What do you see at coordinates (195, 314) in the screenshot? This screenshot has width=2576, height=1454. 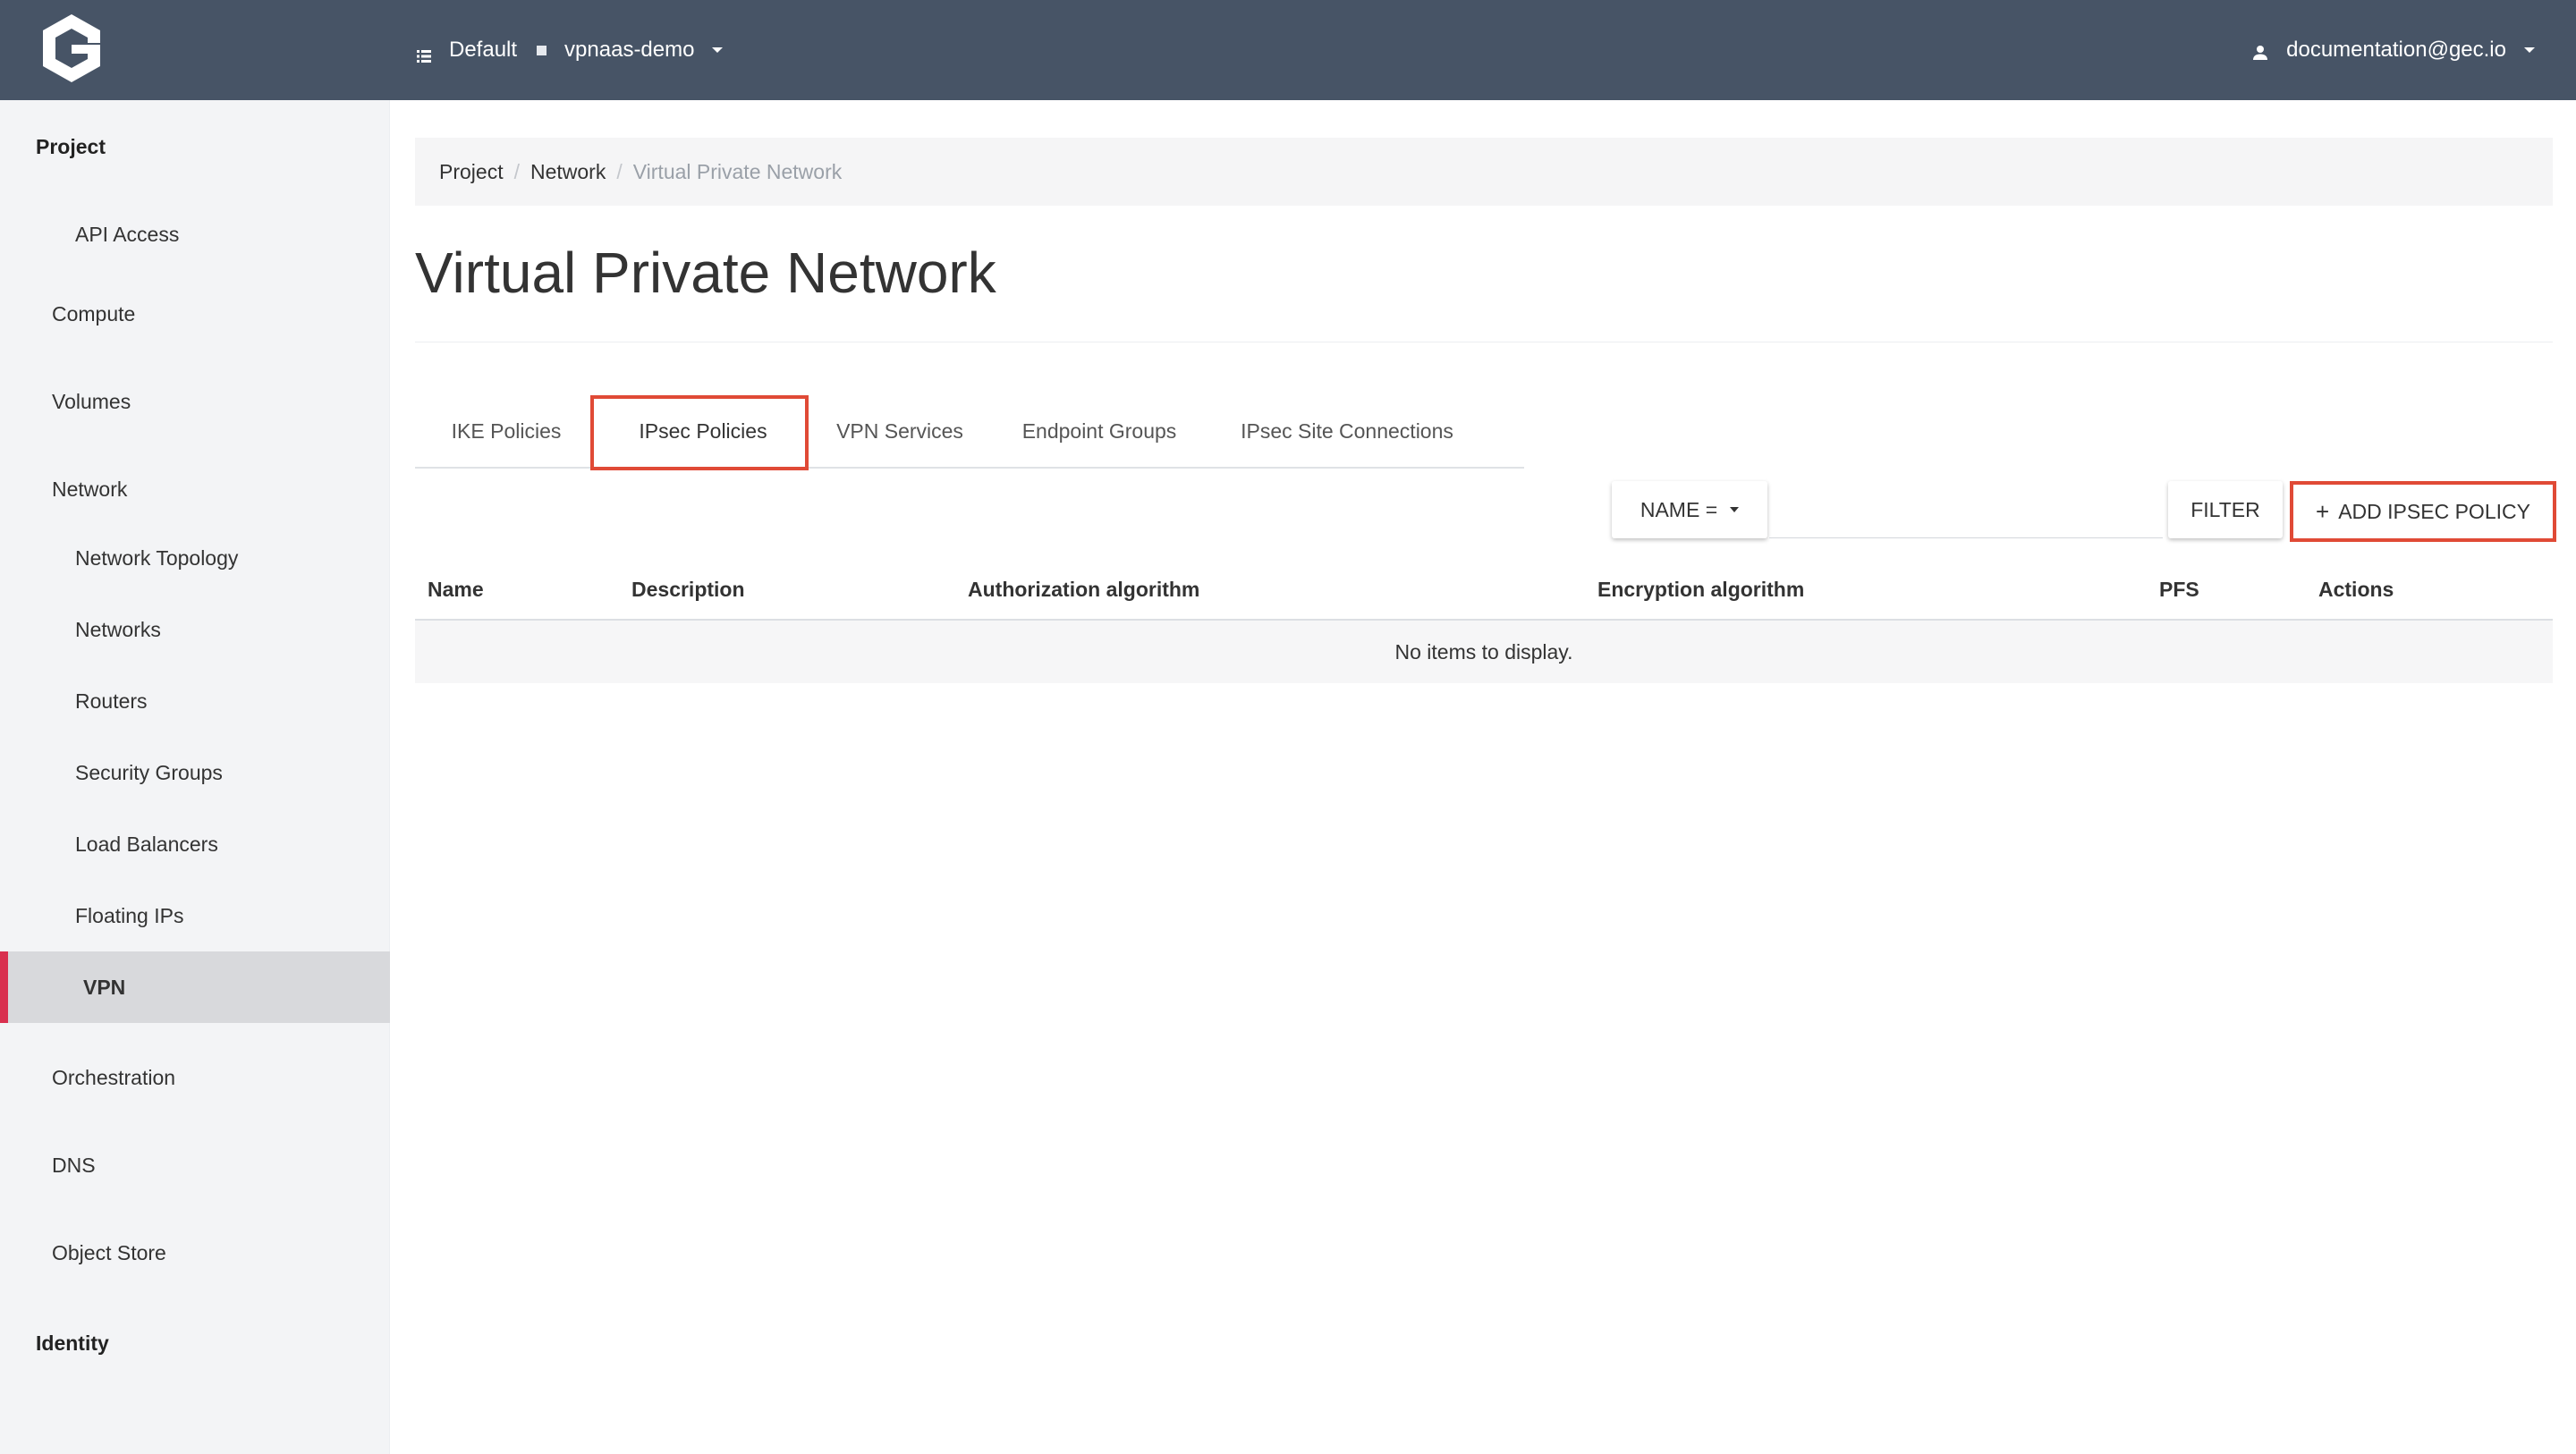 I see `sidebar-item-compute: Compute` at bounding box center [195, 314].